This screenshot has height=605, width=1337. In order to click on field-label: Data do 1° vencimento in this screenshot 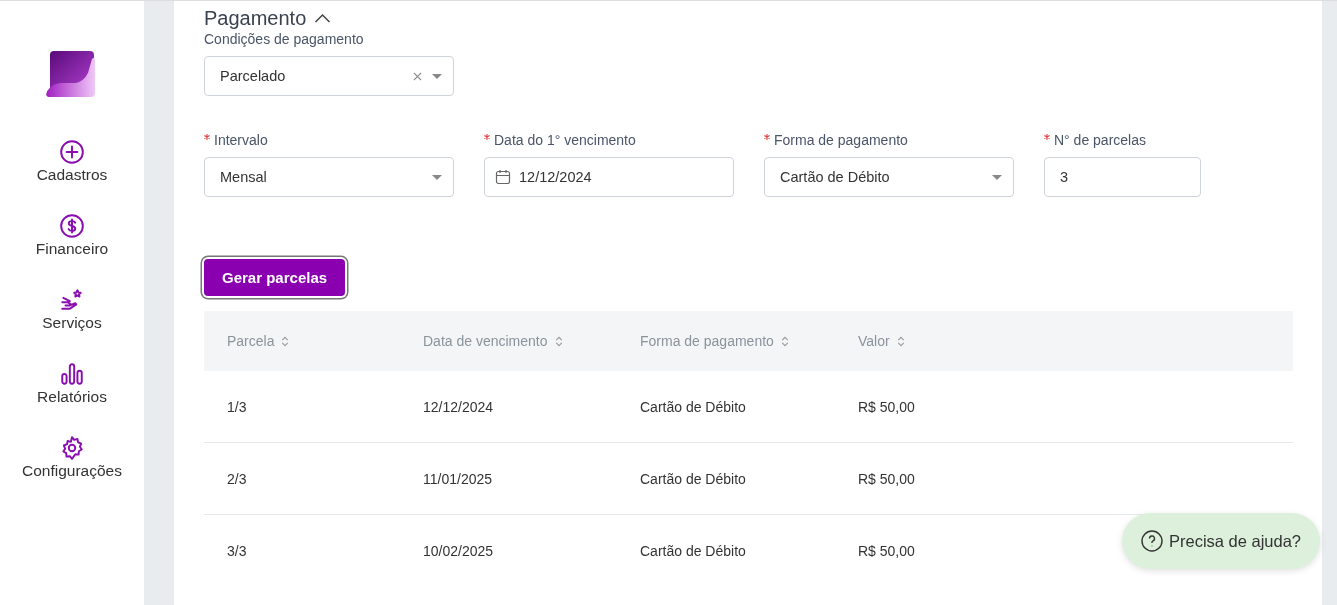, I will do `click(565, 140)`.